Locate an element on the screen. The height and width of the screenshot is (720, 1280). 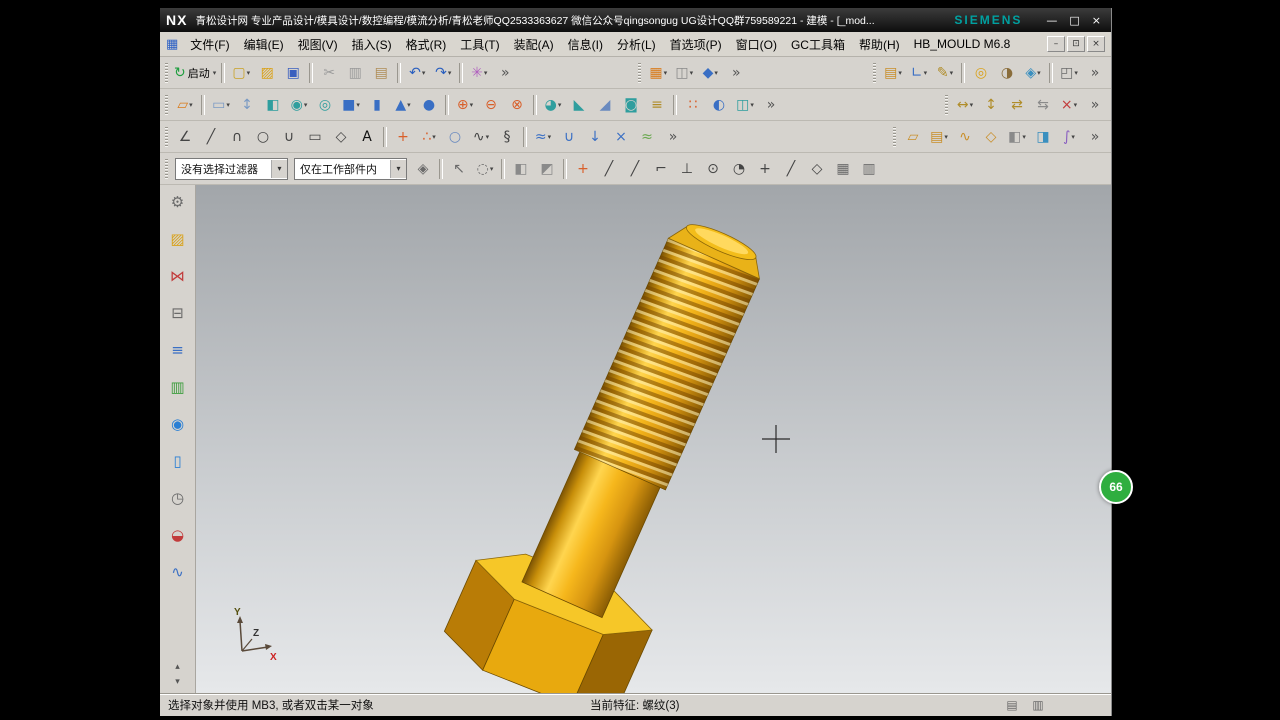
close-button: × is located at coordinates (1096, 20).